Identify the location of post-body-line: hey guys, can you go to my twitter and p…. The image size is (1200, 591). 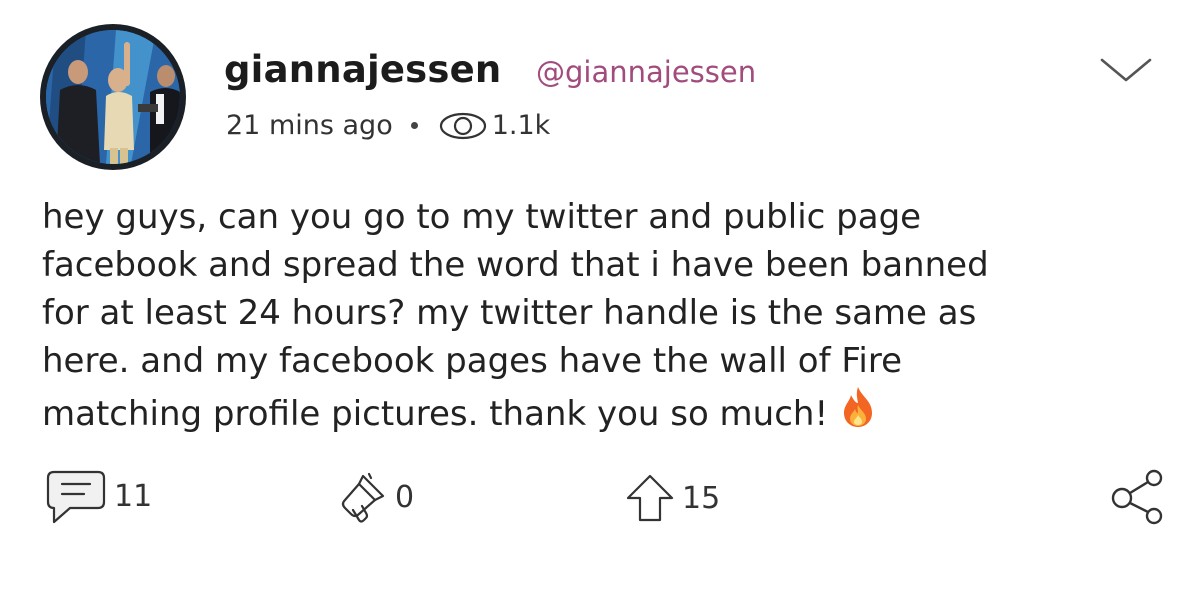
(482, 217).